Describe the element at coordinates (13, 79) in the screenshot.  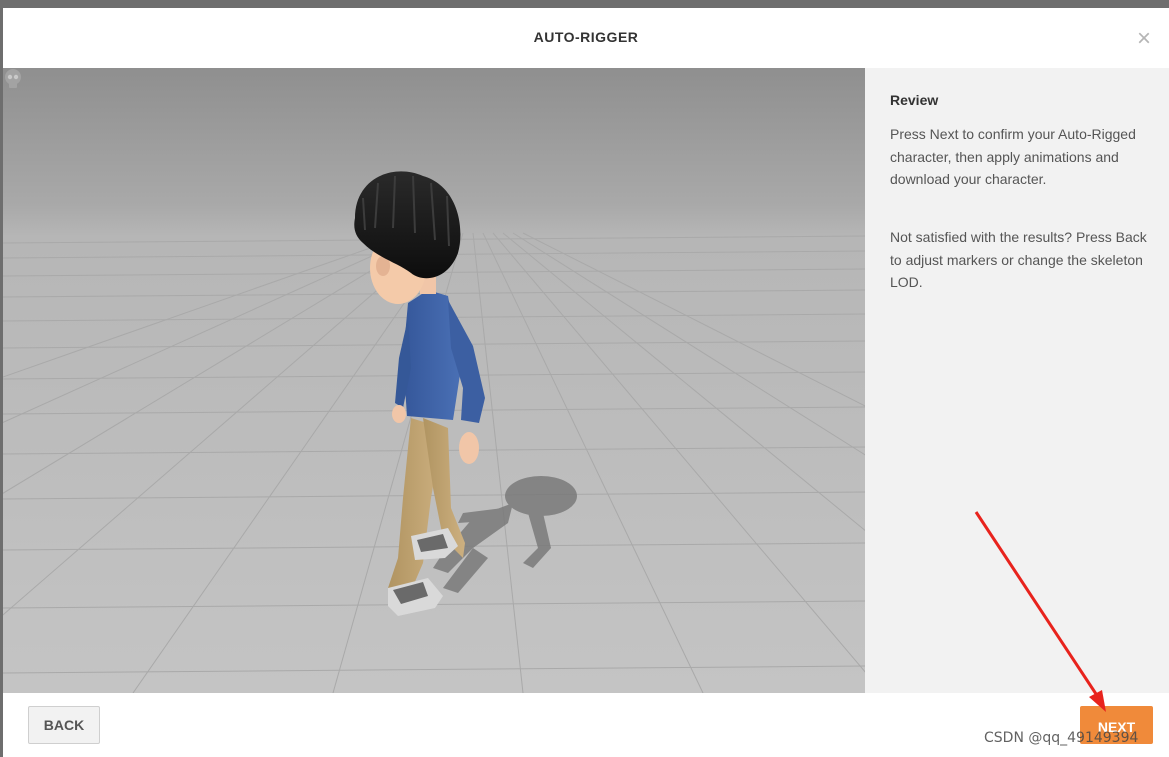
I see `skull-icon` at that location.